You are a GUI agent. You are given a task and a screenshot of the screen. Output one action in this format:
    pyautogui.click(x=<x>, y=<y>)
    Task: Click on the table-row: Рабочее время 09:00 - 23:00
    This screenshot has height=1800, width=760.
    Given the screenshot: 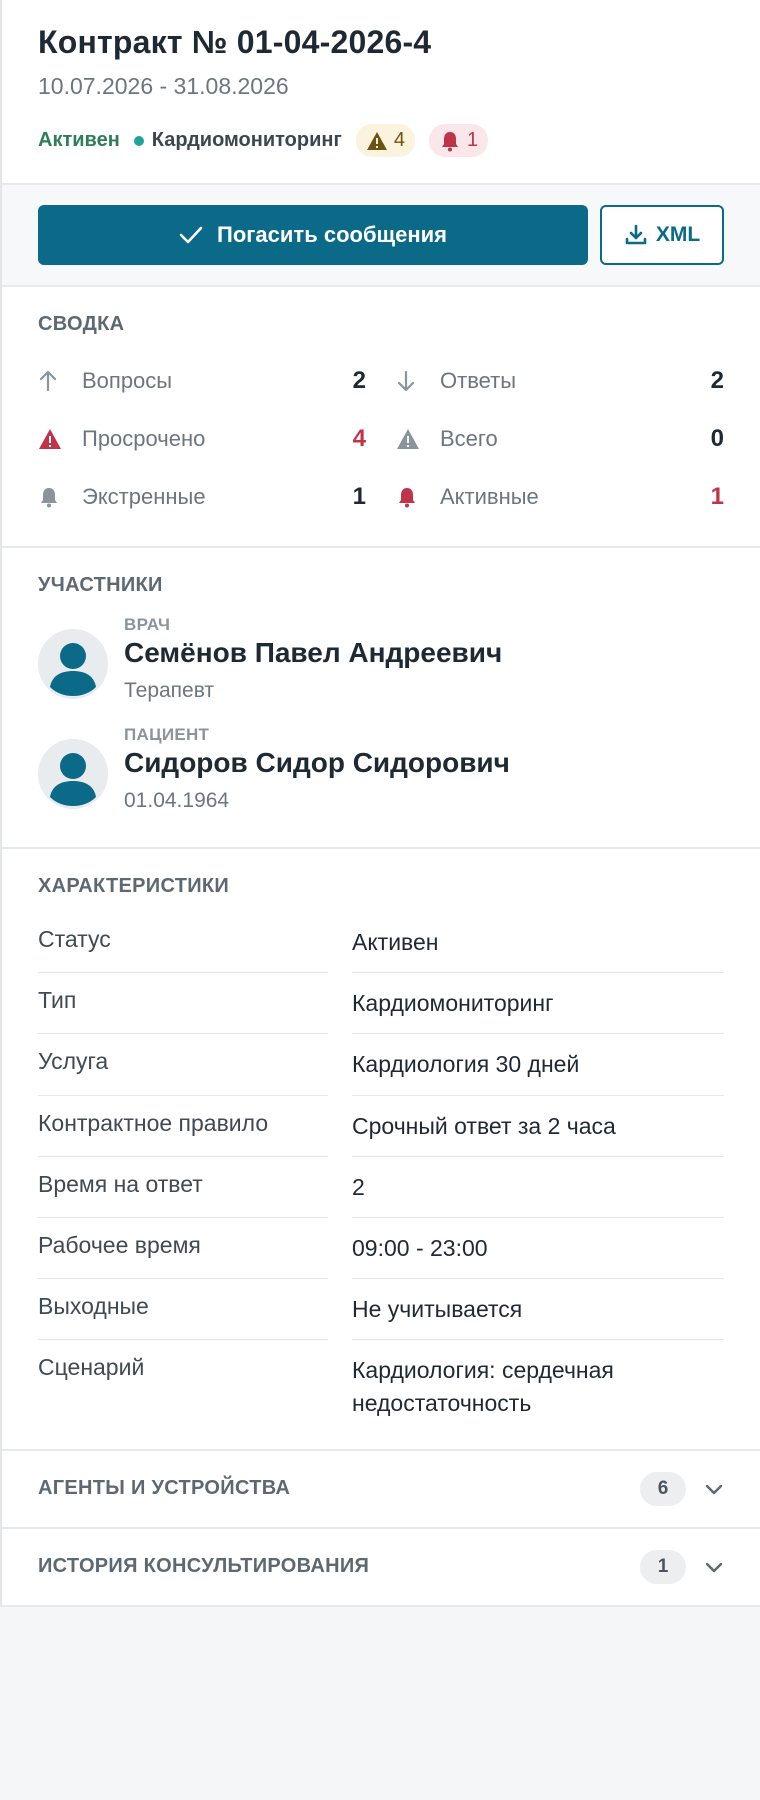 What is the action you would take?
    pyautogui.click(x=381, y=1249)
    